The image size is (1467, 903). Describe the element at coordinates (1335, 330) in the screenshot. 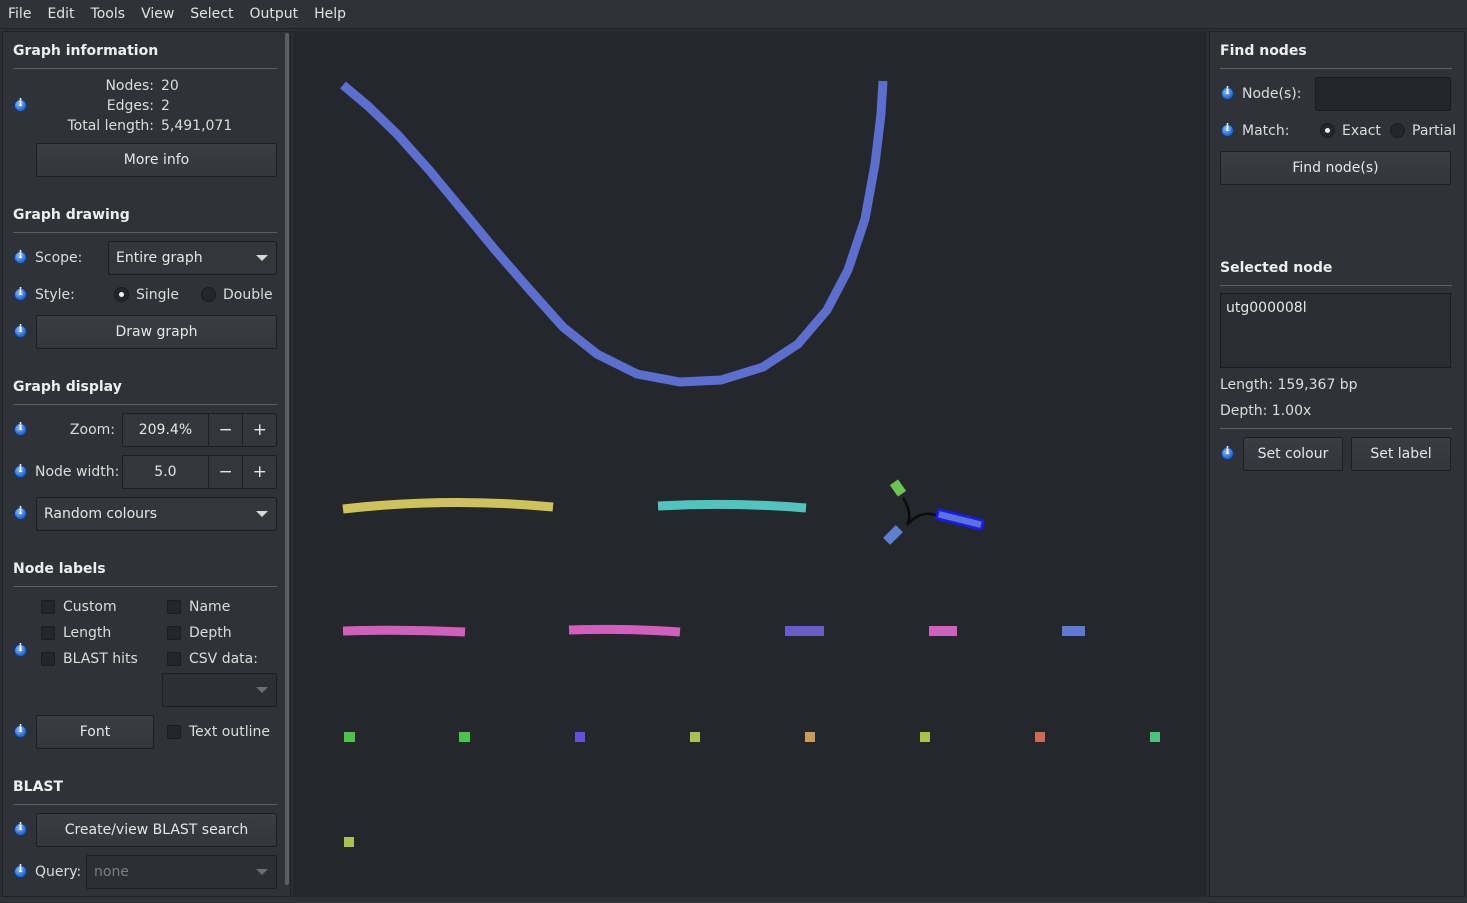

I see `selected-node-names: utg000008l` at that location.